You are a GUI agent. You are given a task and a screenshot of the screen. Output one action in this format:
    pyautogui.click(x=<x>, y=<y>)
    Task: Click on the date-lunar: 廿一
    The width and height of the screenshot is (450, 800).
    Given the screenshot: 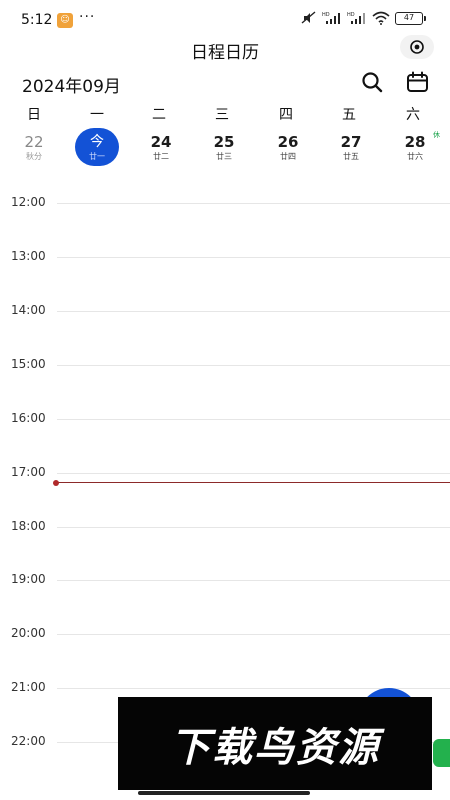 What is the action you would take?
    pyautogui.click(x=97, y=156)
    